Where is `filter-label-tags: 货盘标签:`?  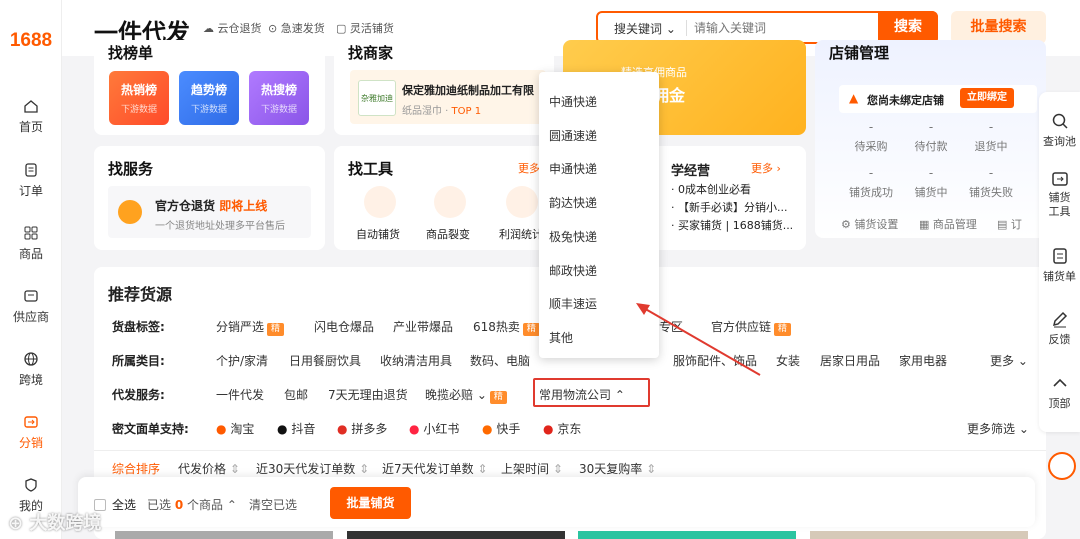
filter-label-tags: 货盘标签: is located at coordinates (138, 327).